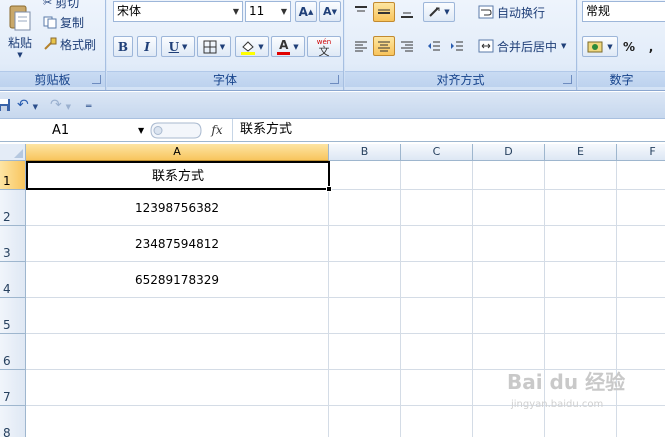 The image size is (665, 437). Describe the element at coordinates (641, 280) in the screenshot. I see `cell-f4` at that location.